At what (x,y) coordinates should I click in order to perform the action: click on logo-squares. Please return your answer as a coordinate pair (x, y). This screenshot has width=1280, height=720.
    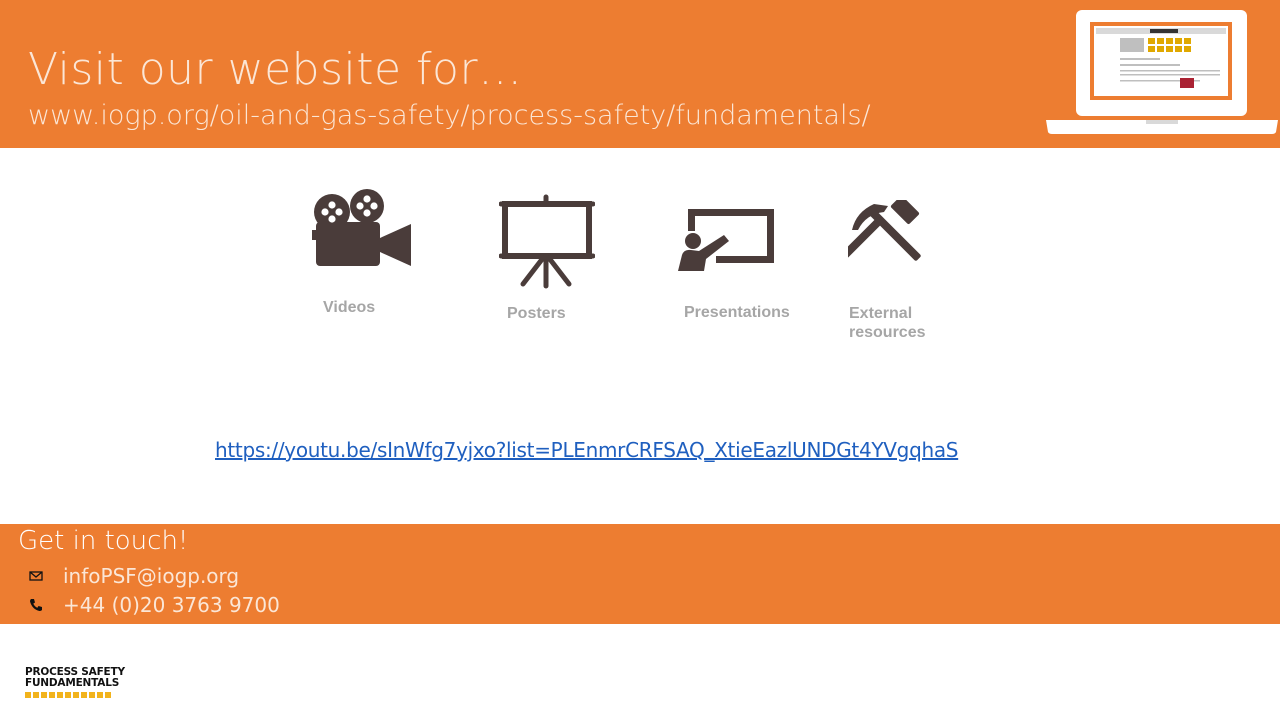
    Looking at the image, I should click on (75, 695).